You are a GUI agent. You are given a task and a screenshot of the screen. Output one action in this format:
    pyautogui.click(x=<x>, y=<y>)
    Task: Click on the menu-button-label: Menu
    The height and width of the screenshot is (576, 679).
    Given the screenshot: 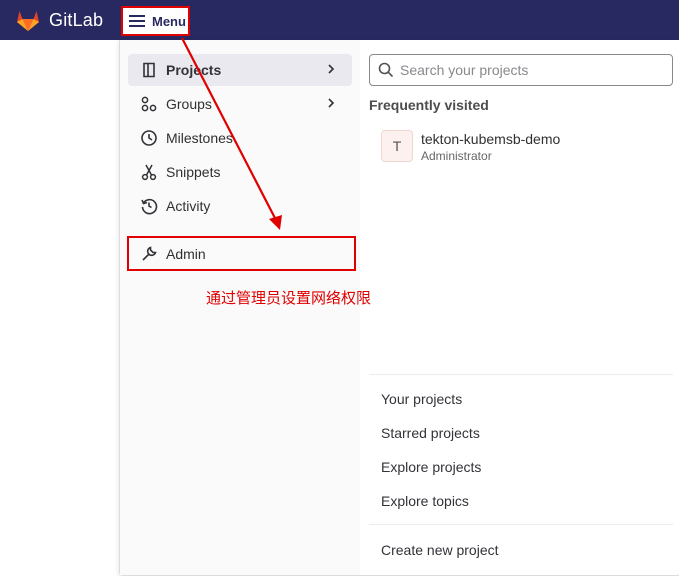 What is the action you would take?
    pyautogui.click(x=169, y=21)
    